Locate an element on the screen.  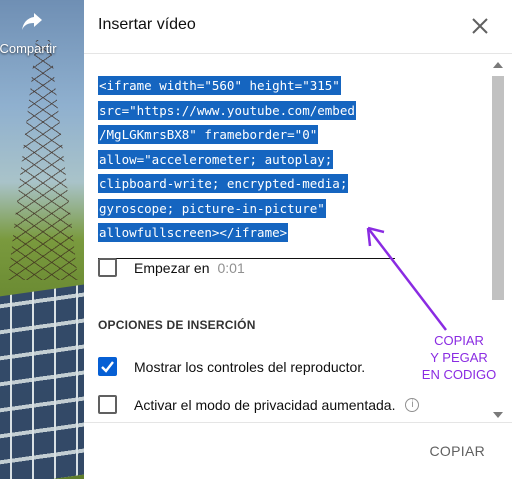
share-label: Compartir is located at coordinates (28, 48).